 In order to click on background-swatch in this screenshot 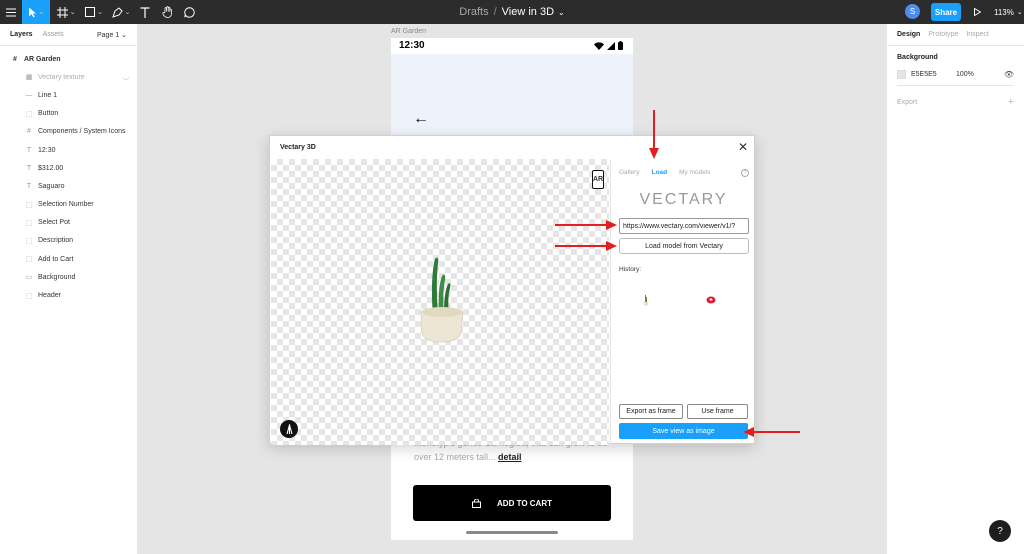, I will do `click(901, 74)`.